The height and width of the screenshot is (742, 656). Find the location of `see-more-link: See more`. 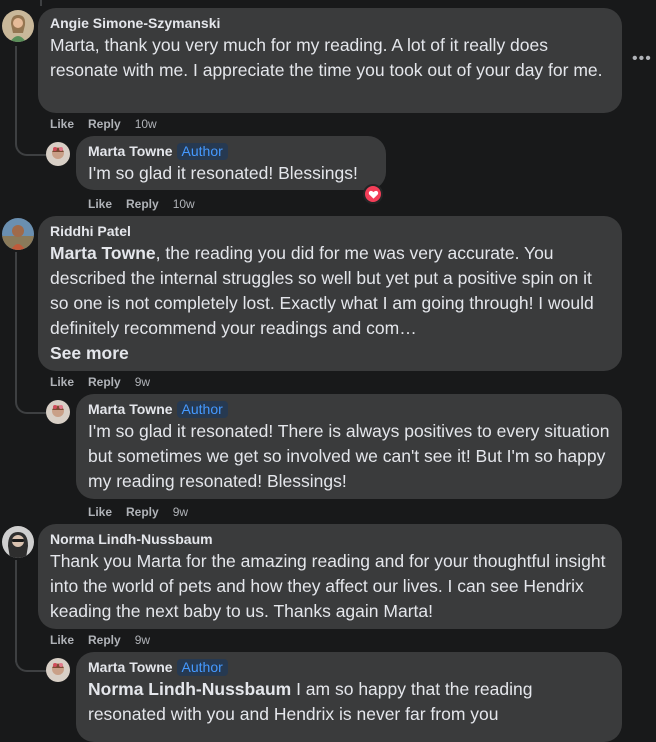

see-more-link: See more is located at coordinates (330, 353).